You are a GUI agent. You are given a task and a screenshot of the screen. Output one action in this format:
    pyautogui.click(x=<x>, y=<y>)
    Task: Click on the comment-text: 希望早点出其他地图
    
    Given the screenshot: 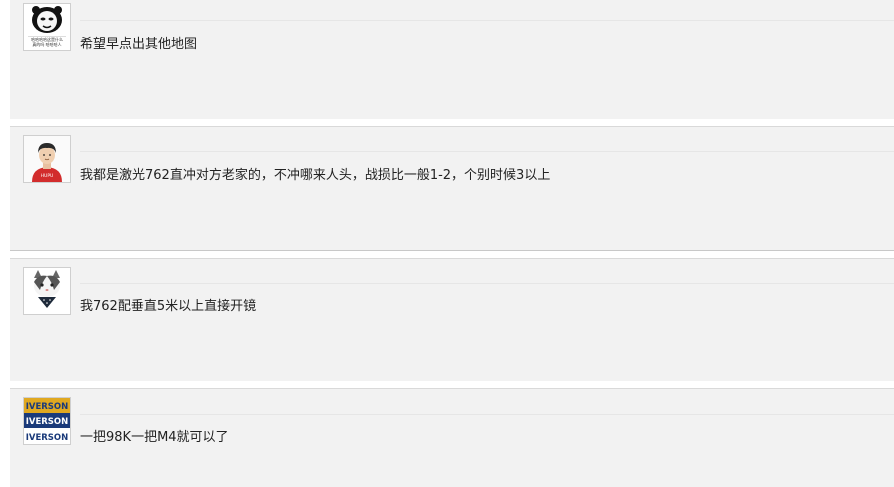 What is the action you would take?
    pyautogui.click(x=139, y=44)
    